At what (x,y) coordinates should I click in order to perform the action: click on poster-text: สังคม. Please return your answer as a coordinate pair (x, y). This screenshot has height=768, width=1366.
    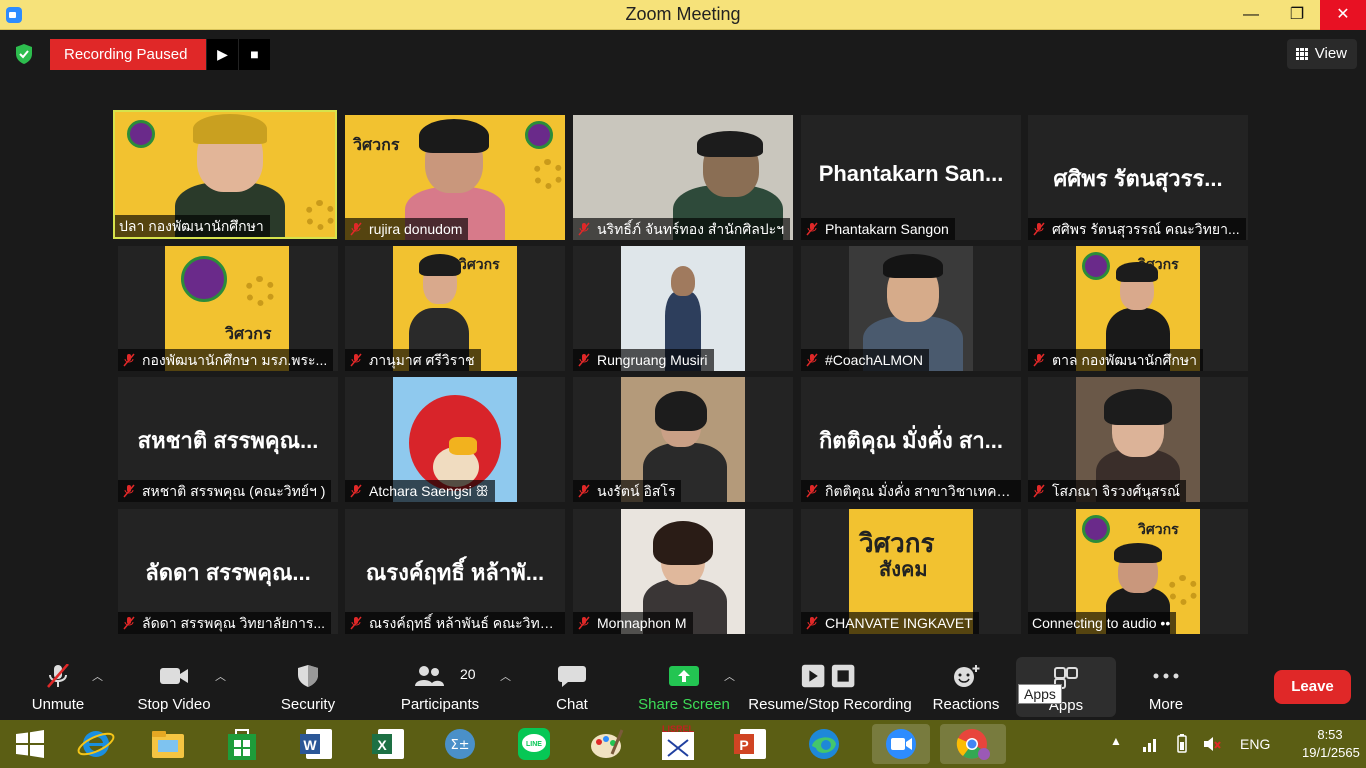
    Looking at the image, I should click on (903, 570).